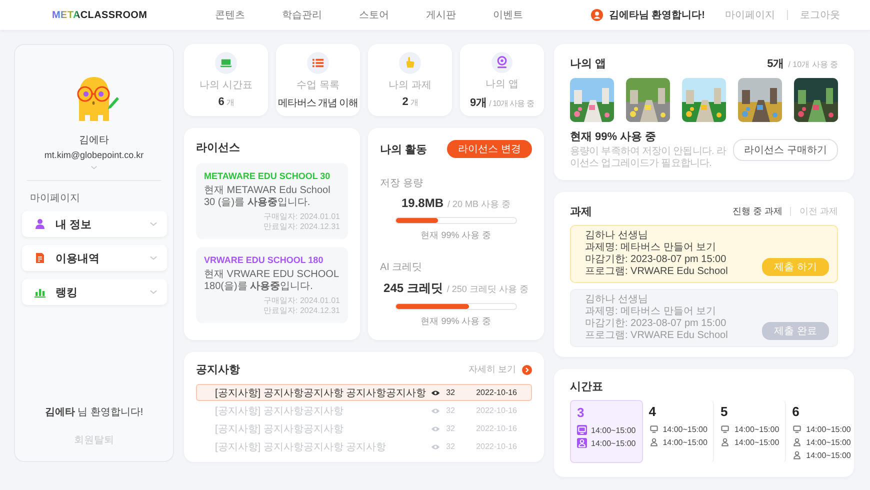 The image size is (870, 490). I want to click on greeting-text: 김에타님 환영합니다!, so click(656, 15).